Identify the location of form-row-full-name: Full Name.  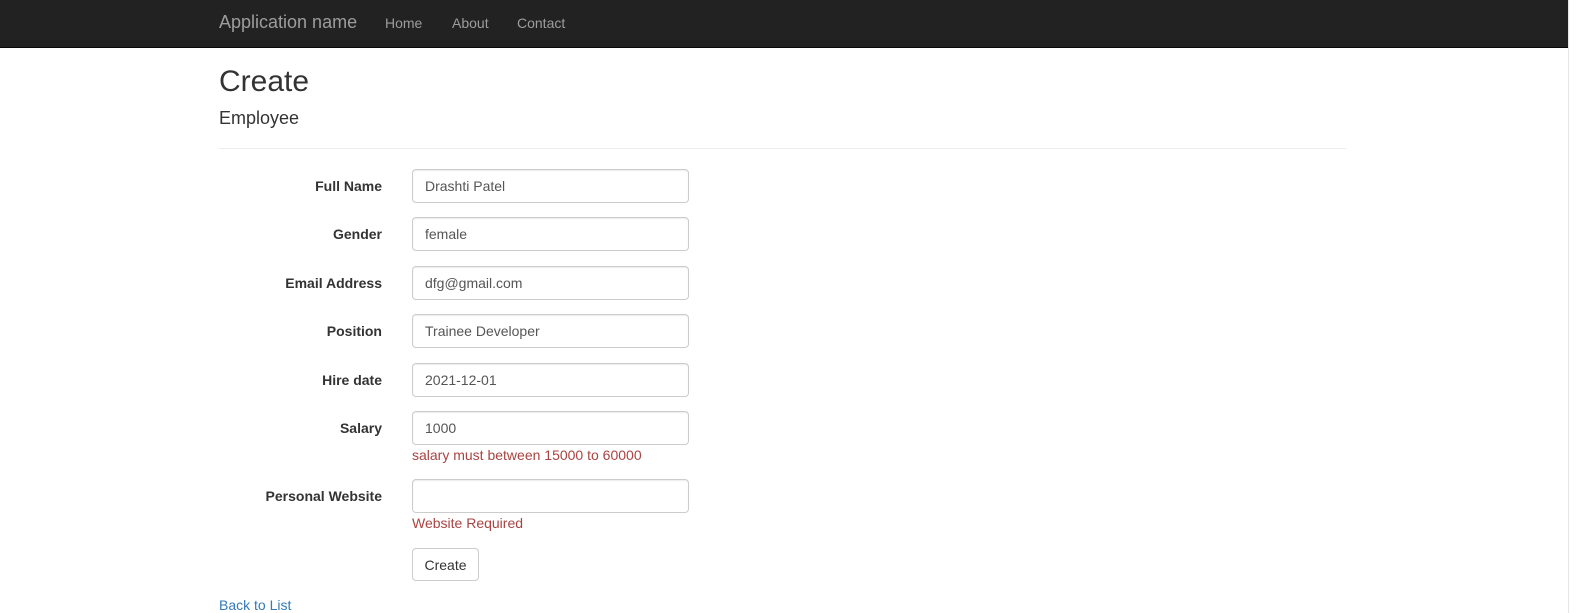
(500, 186).